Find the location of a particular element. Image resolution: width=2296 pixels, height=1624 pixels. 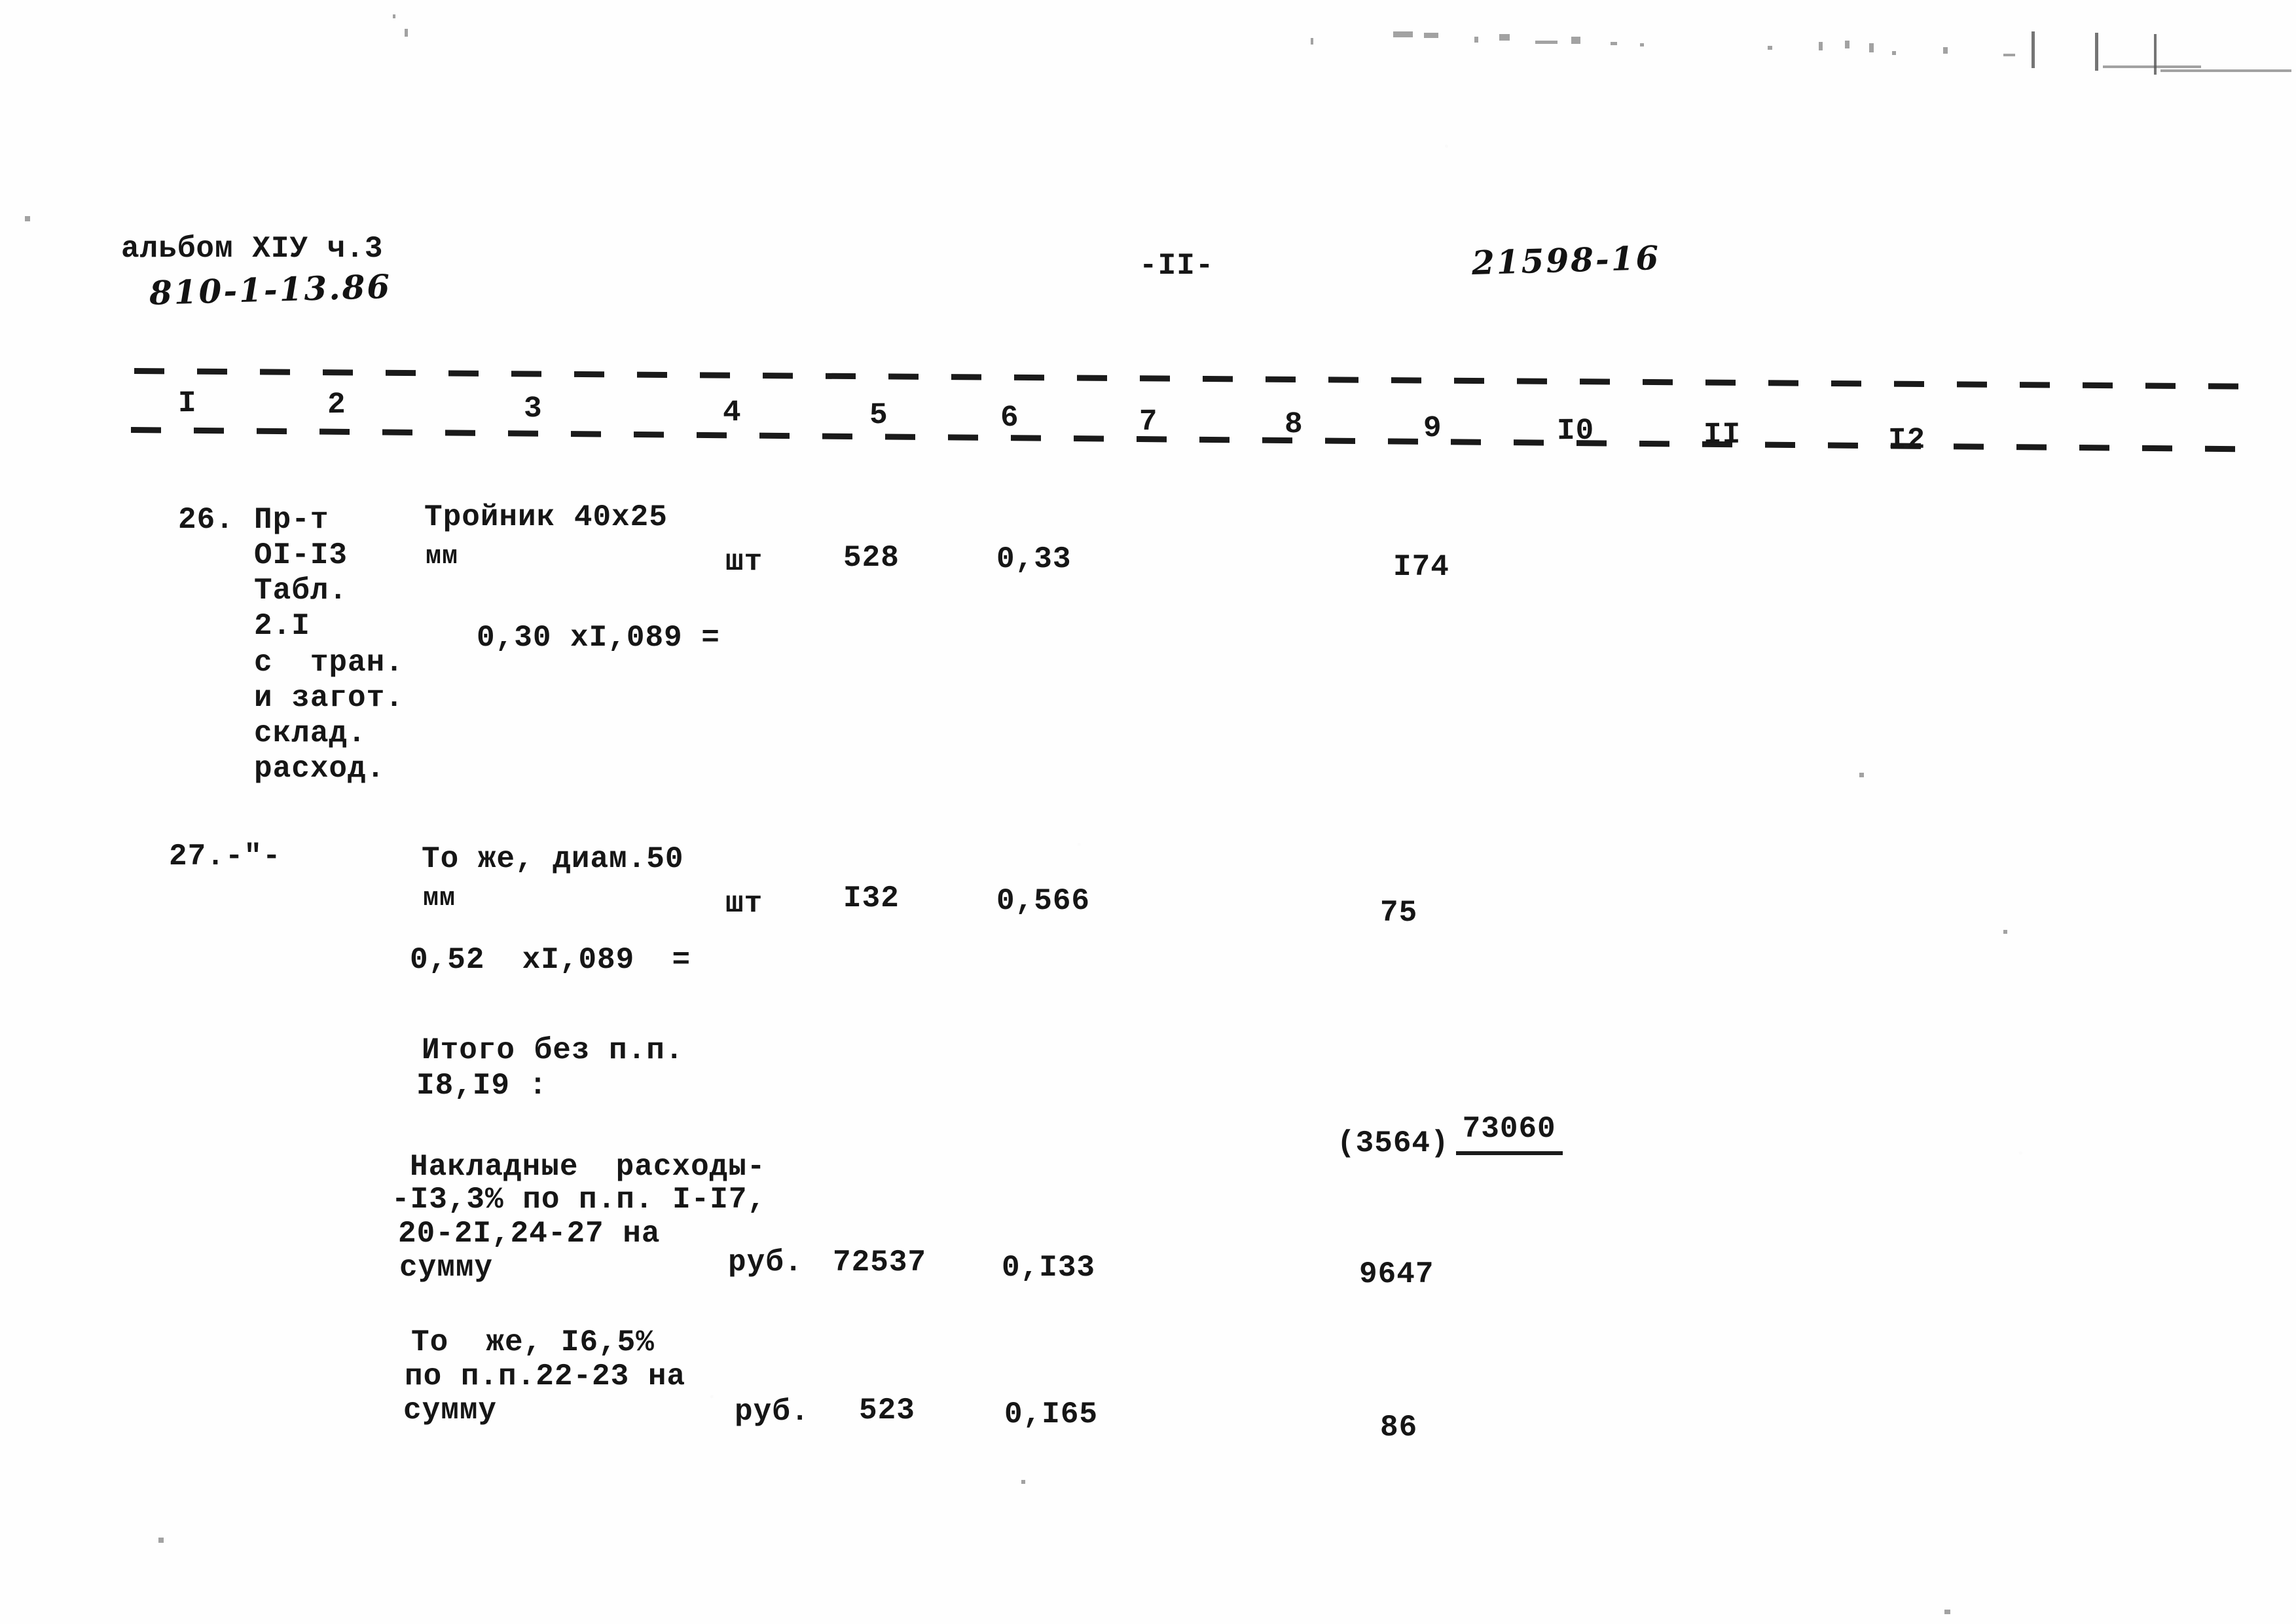

summary-subtotal: (3564) is located at coordinates (1393, 1143).